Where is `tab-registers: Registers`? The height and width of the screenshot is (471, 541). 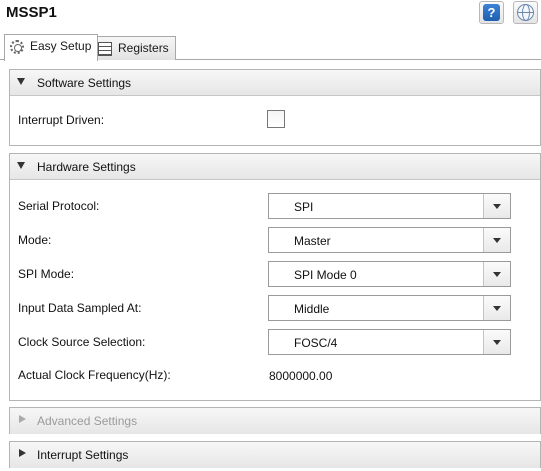
tab-registers: Registers is located at coordinates (134, 48).